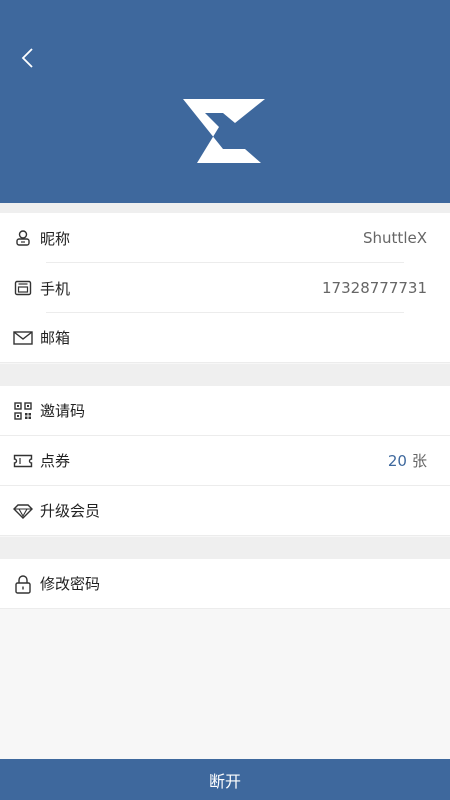 This screenshot has width=450, height=800. What do you see at coordinates (225, 511) in the screenshot?
I see `upgrade-membership-row: 升级会员` at bounding box center [225, 511].